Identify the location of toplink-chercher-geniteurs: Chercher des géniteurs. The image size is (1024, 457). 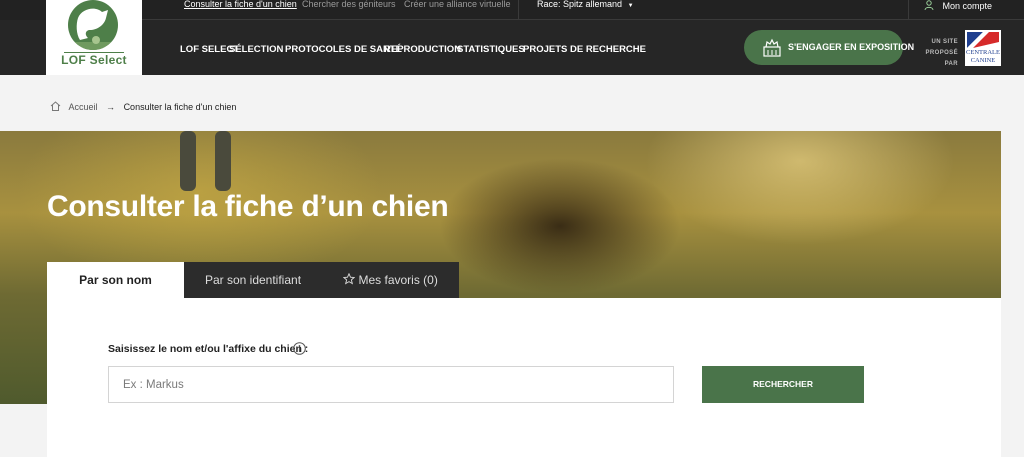
(349, 10).